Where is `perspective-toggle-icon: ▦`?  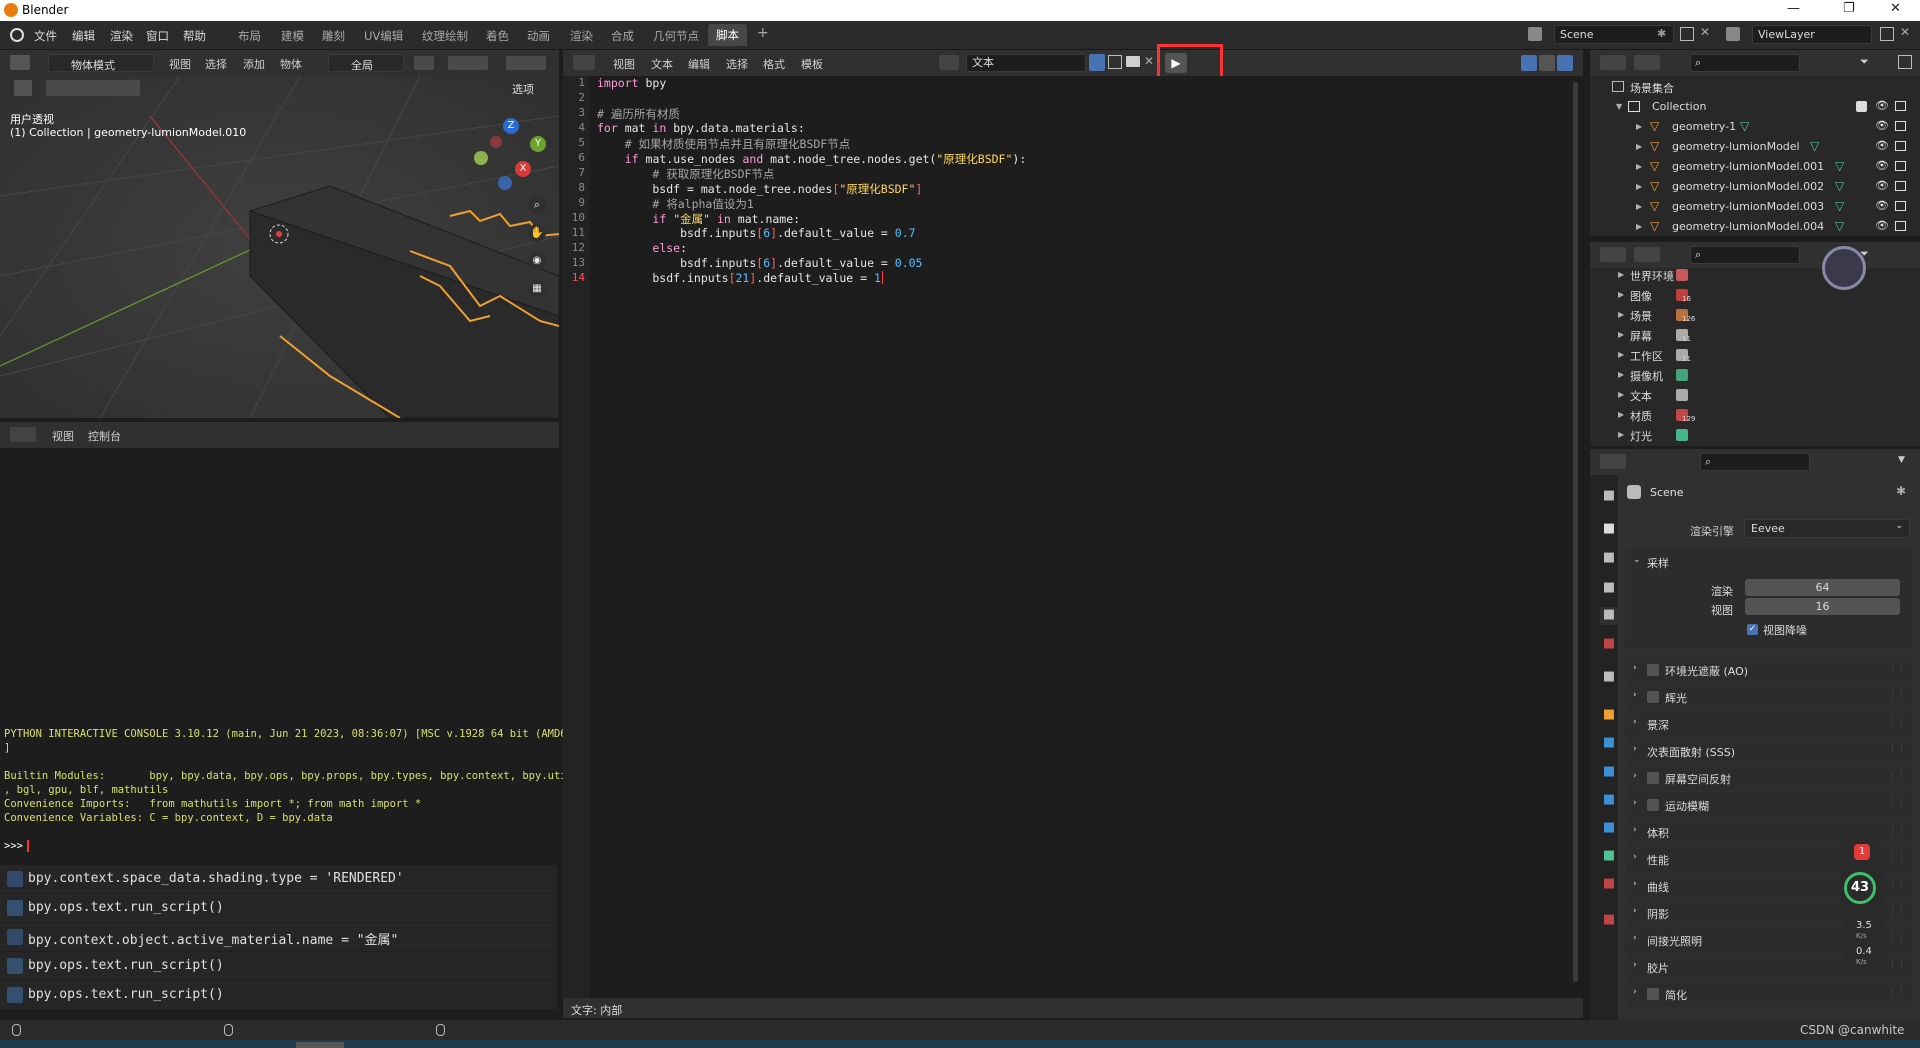
perspective-toggle-icon: ▦ is located at coordinates (537, 289).